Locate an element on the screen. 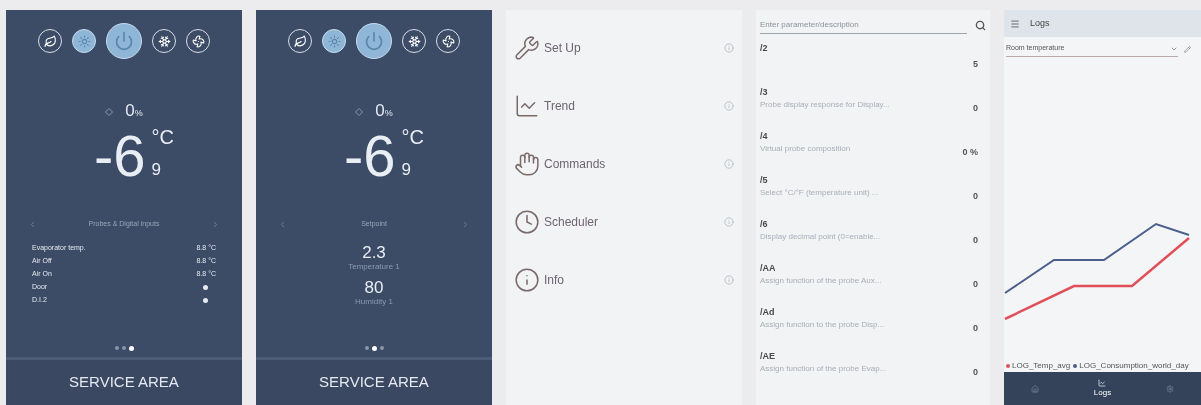 The height and width of the screenshot is (405, 1201). parameter-row: /2 5 is located at coordinates (873, 62).